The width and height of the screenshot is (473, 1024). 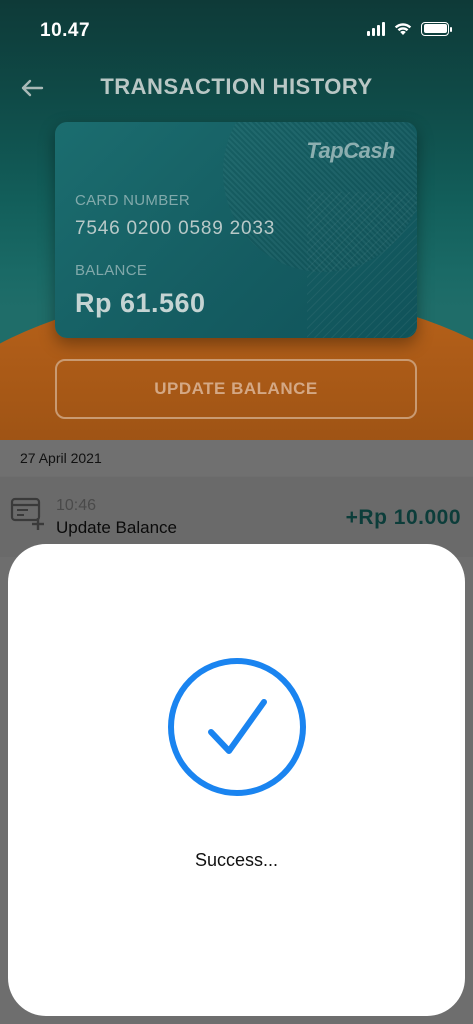 I want to click on balance-label: BALANCE, so click(x=111, y=270).